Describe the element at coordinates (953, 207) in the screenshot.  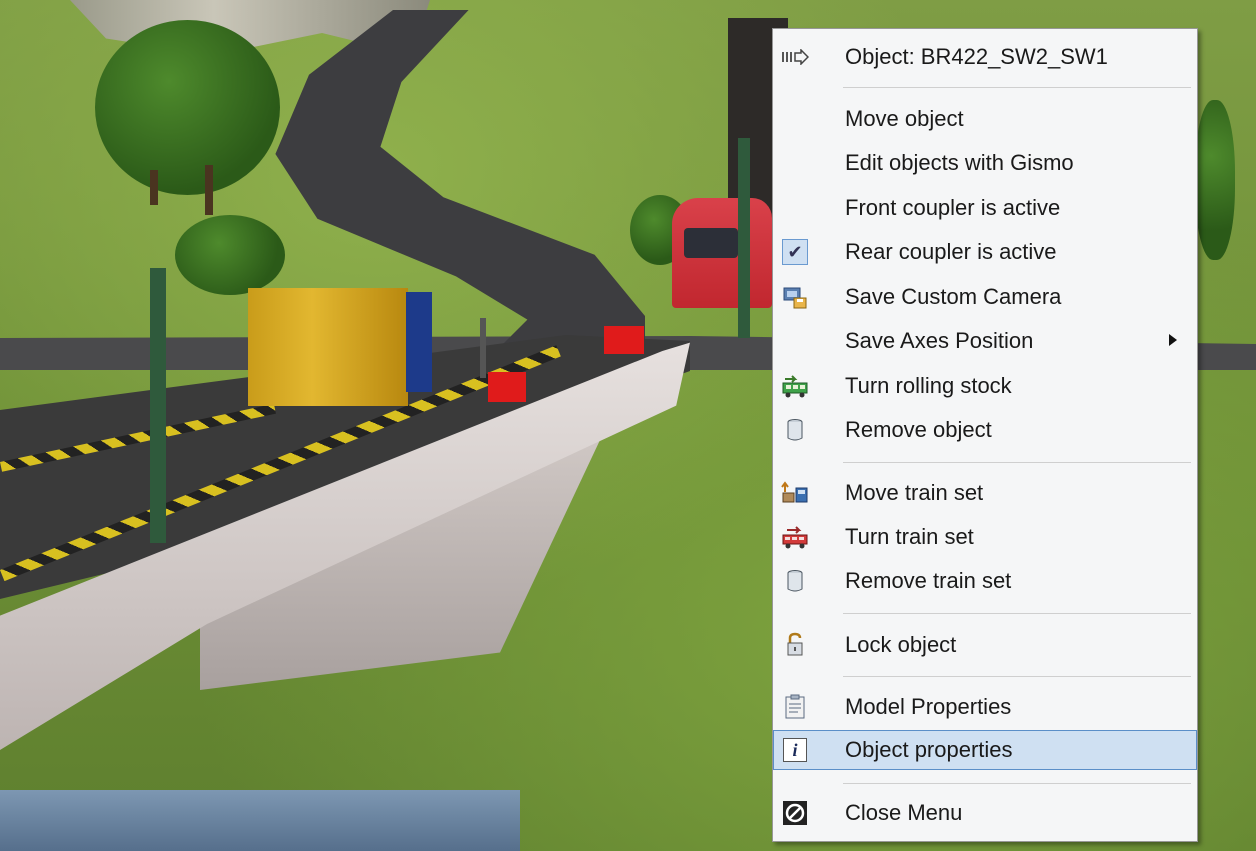
I see `menu-item-label: Front coupler is active` at that location.